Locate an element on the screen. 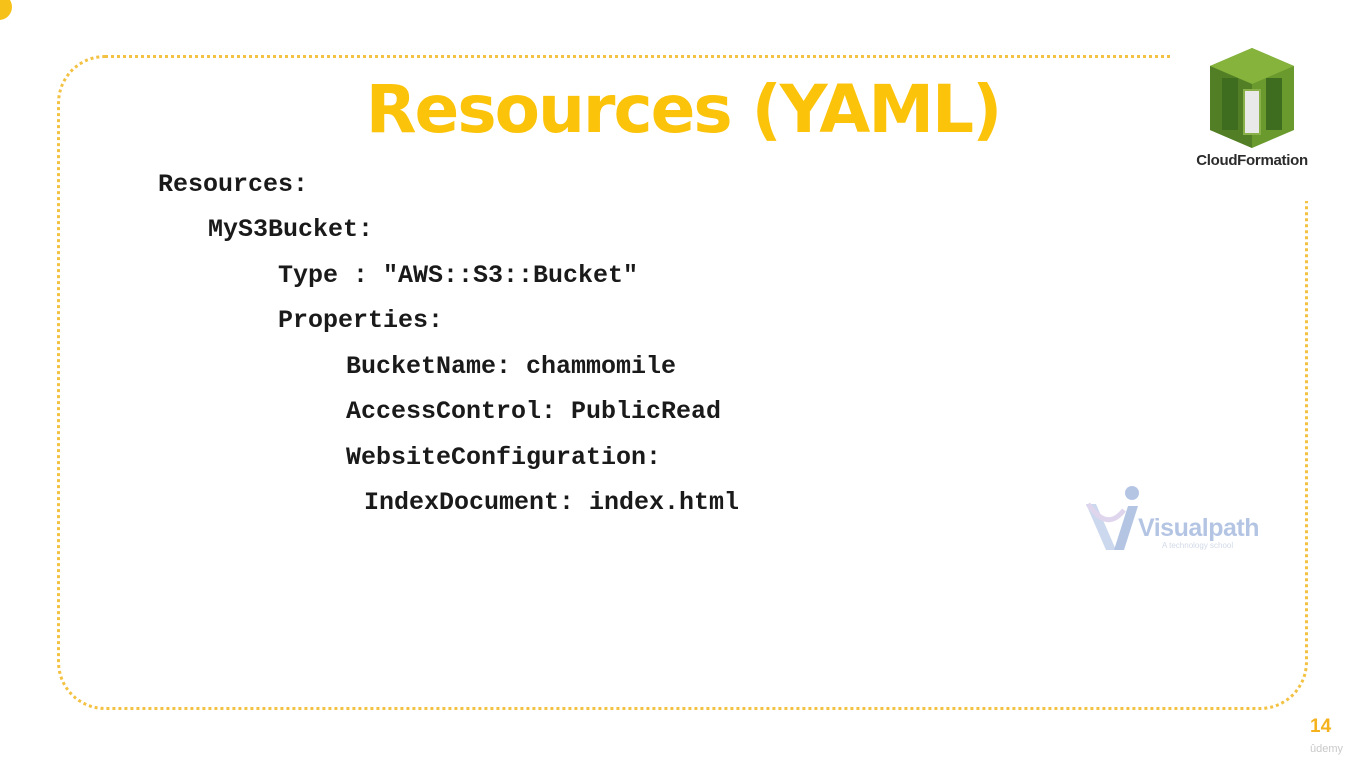  code-line: BucketName: chammomile is located at coordinates (511, 366).